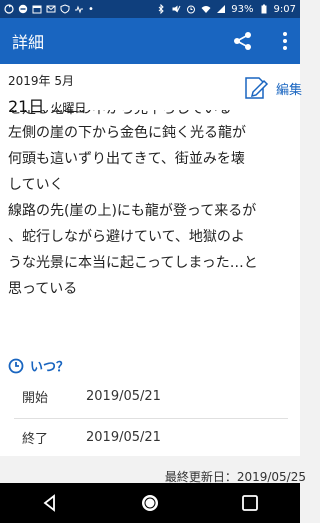  Describe the element at coordinates (284, 9) in the screenshot. I see `clock: 9:07` at that location.